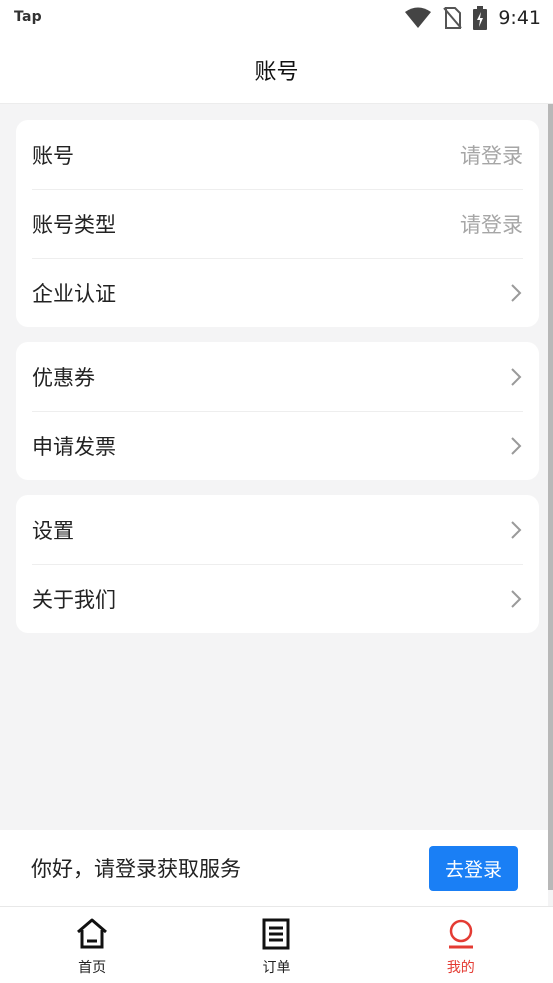 Image resolution: width=553 pixels, height=983 pixels. I want to click on enterprise-verification-label: 企业认证, so click(74, 293).